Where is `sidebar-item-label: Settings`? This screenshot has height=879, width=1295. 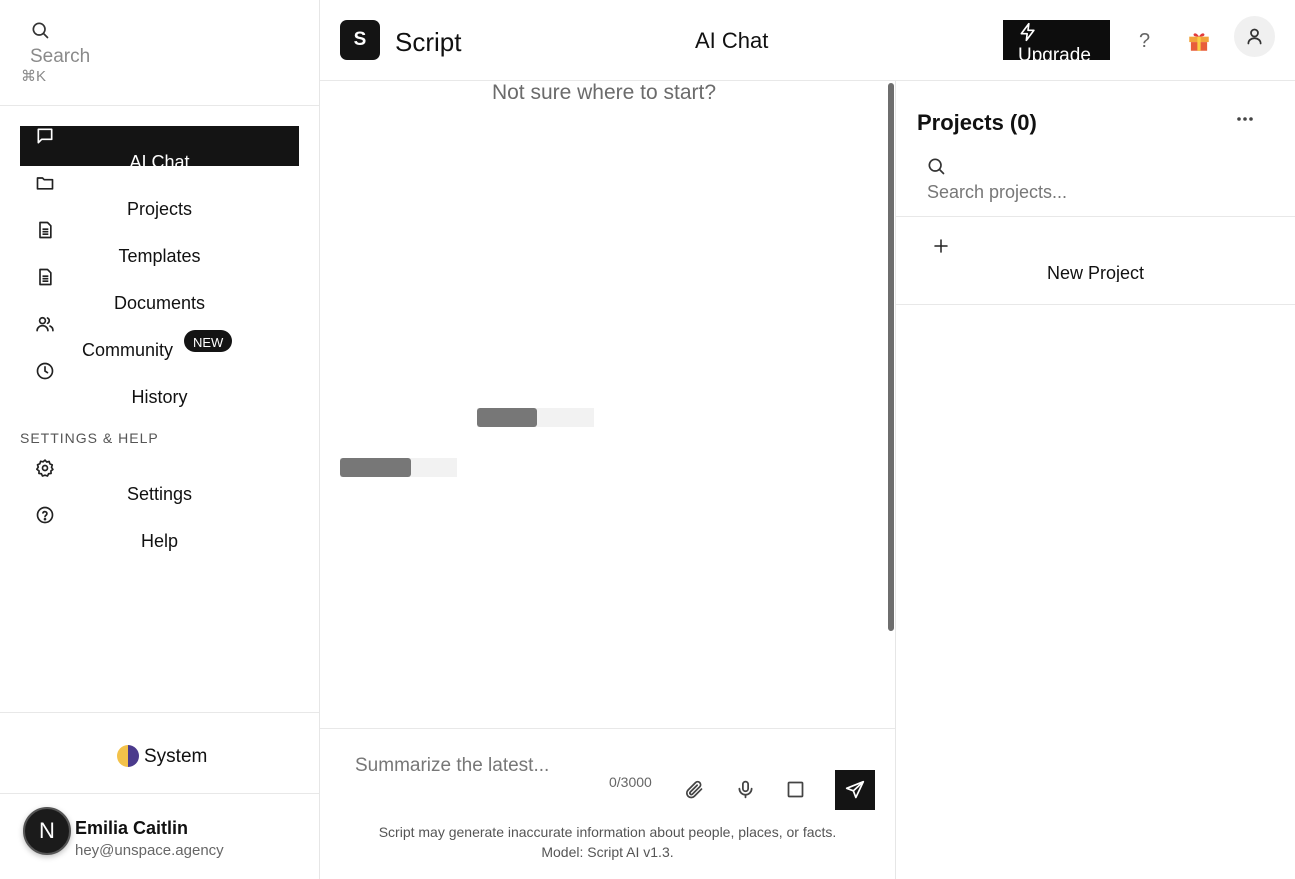 sidebar-item-label: Settings is located at coordinates (159, 494).